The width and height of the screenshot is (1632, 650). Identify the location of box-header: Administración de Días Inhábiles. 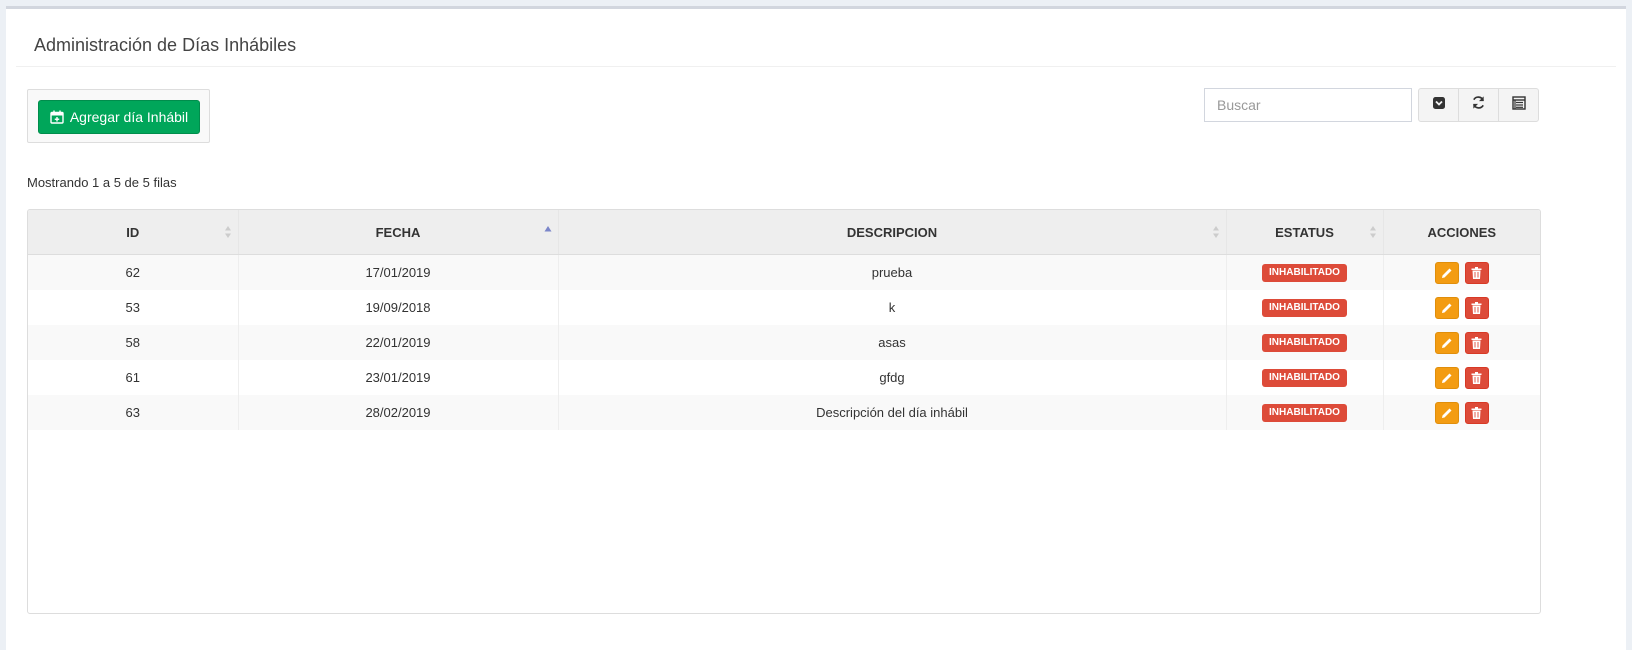
(816, 38).